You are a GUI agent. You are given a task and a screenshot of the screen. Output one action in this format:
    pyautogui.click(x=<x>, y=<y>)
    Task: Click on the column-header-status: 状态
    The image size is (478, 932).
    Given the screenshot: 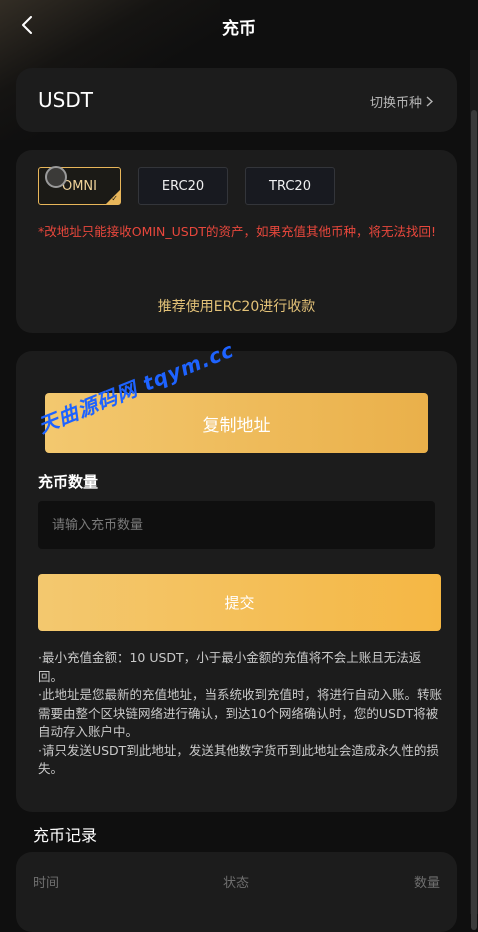 What is the action you would take?
    pyautogui.click(x=236, y=883)
    